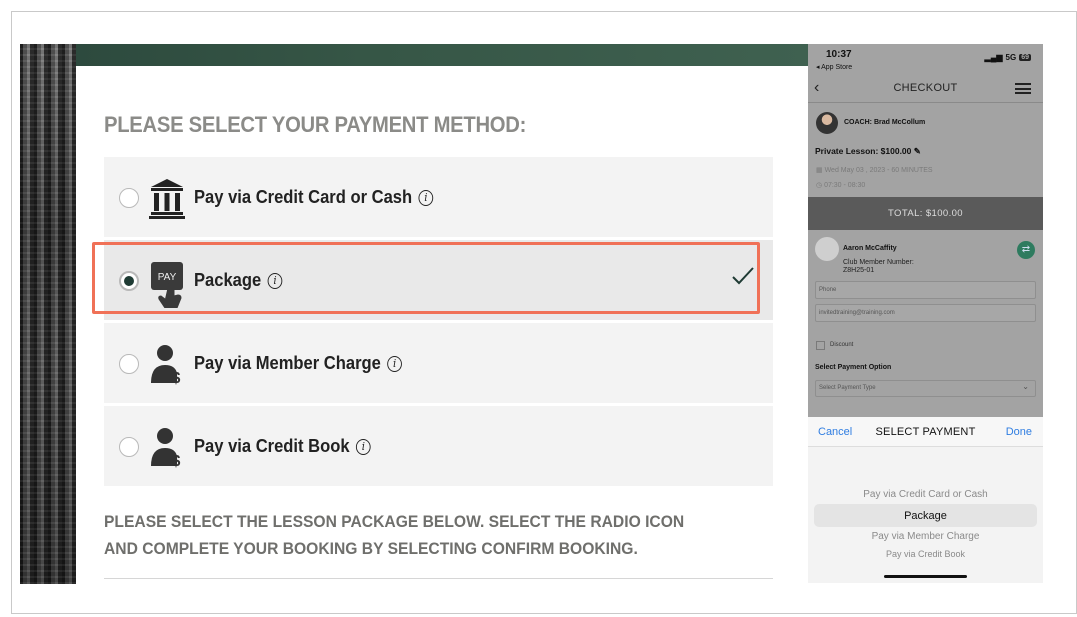  I want to click on discount-label: Discount, so click(842, 345).